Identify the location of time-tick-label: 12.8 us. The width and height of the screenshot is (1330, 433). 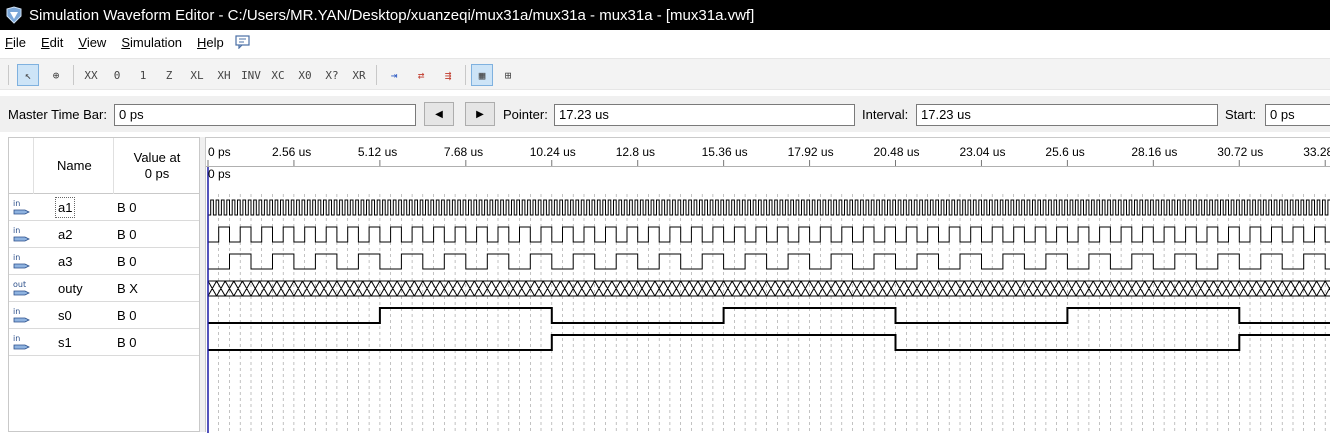
(635, 152).